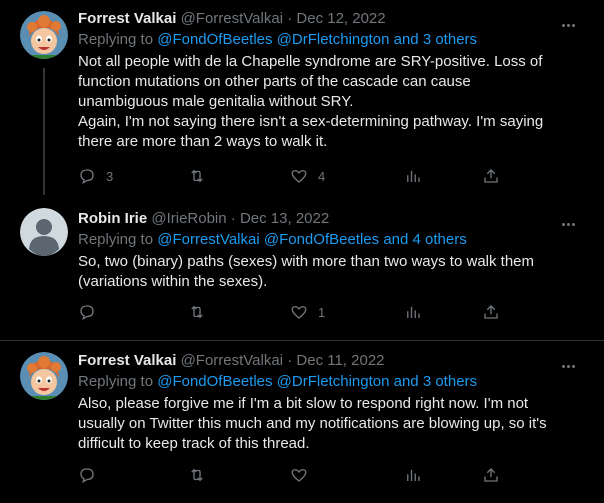  I want to click on tweet-actions, so click(298, 476).